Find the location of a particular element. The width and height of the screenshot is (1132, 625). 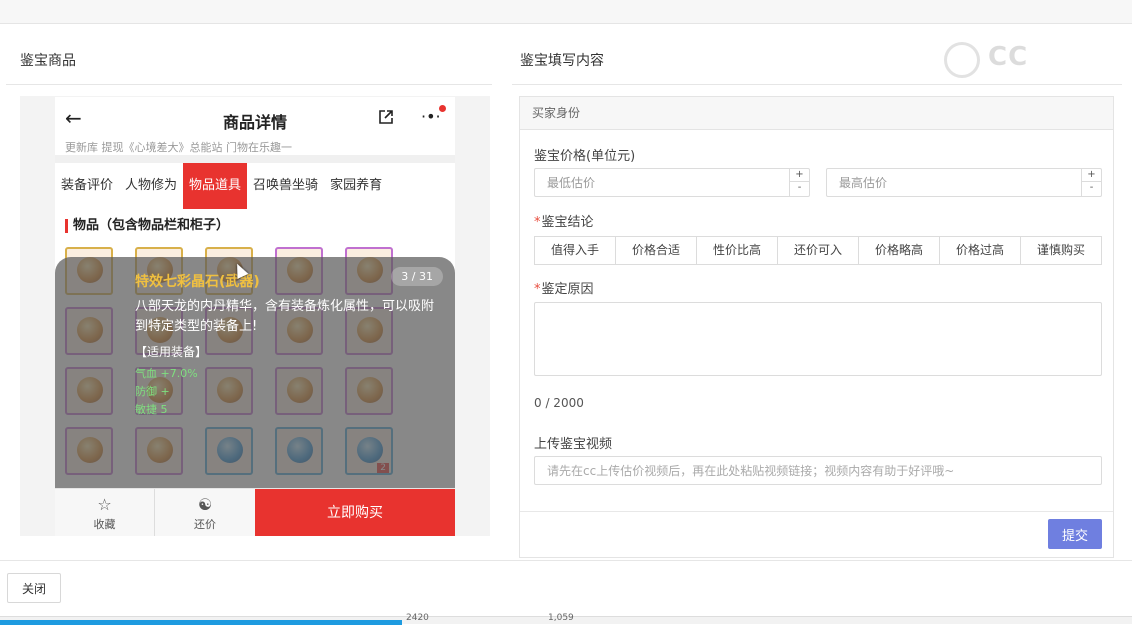

conclusion-options: 值得入手 价格合适 性价比高 还价可入 价格略高 价格过高 谨慎购买 is located at coordinates (818, 250).